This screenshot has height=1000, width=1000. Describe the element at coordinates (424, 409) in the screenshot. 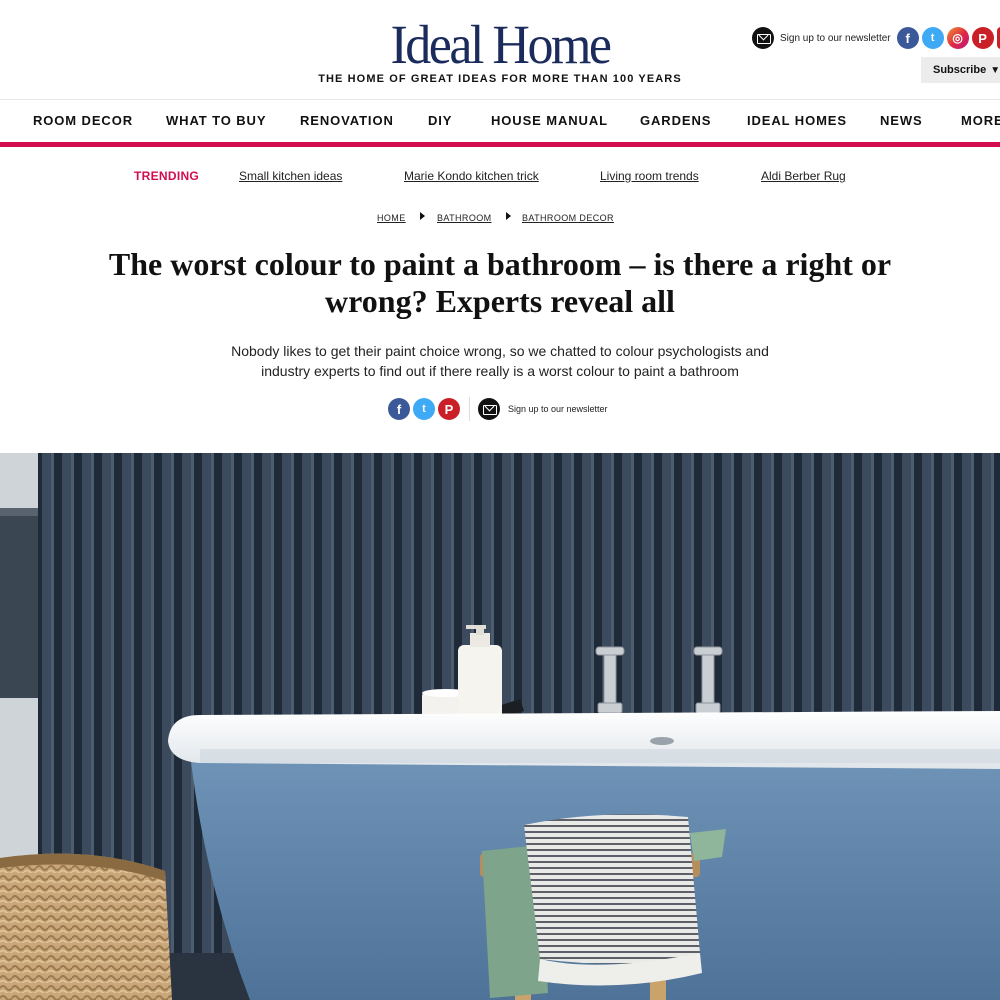

I see `twitter-share-icon: t` at that location.